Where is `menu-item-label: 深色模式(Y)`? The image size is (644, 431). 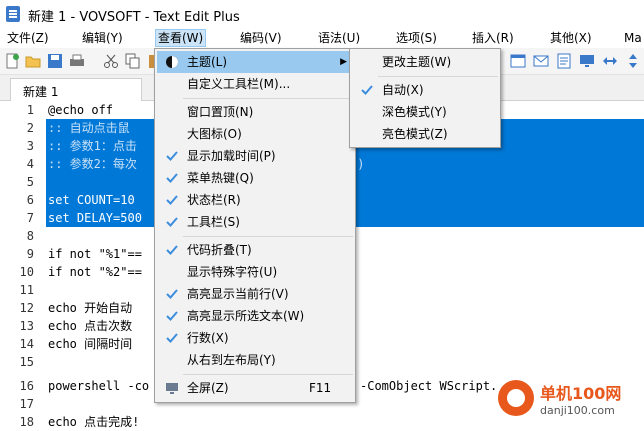 menu-item-label: 深色模式(Y) is located at coordinates (414, 112).